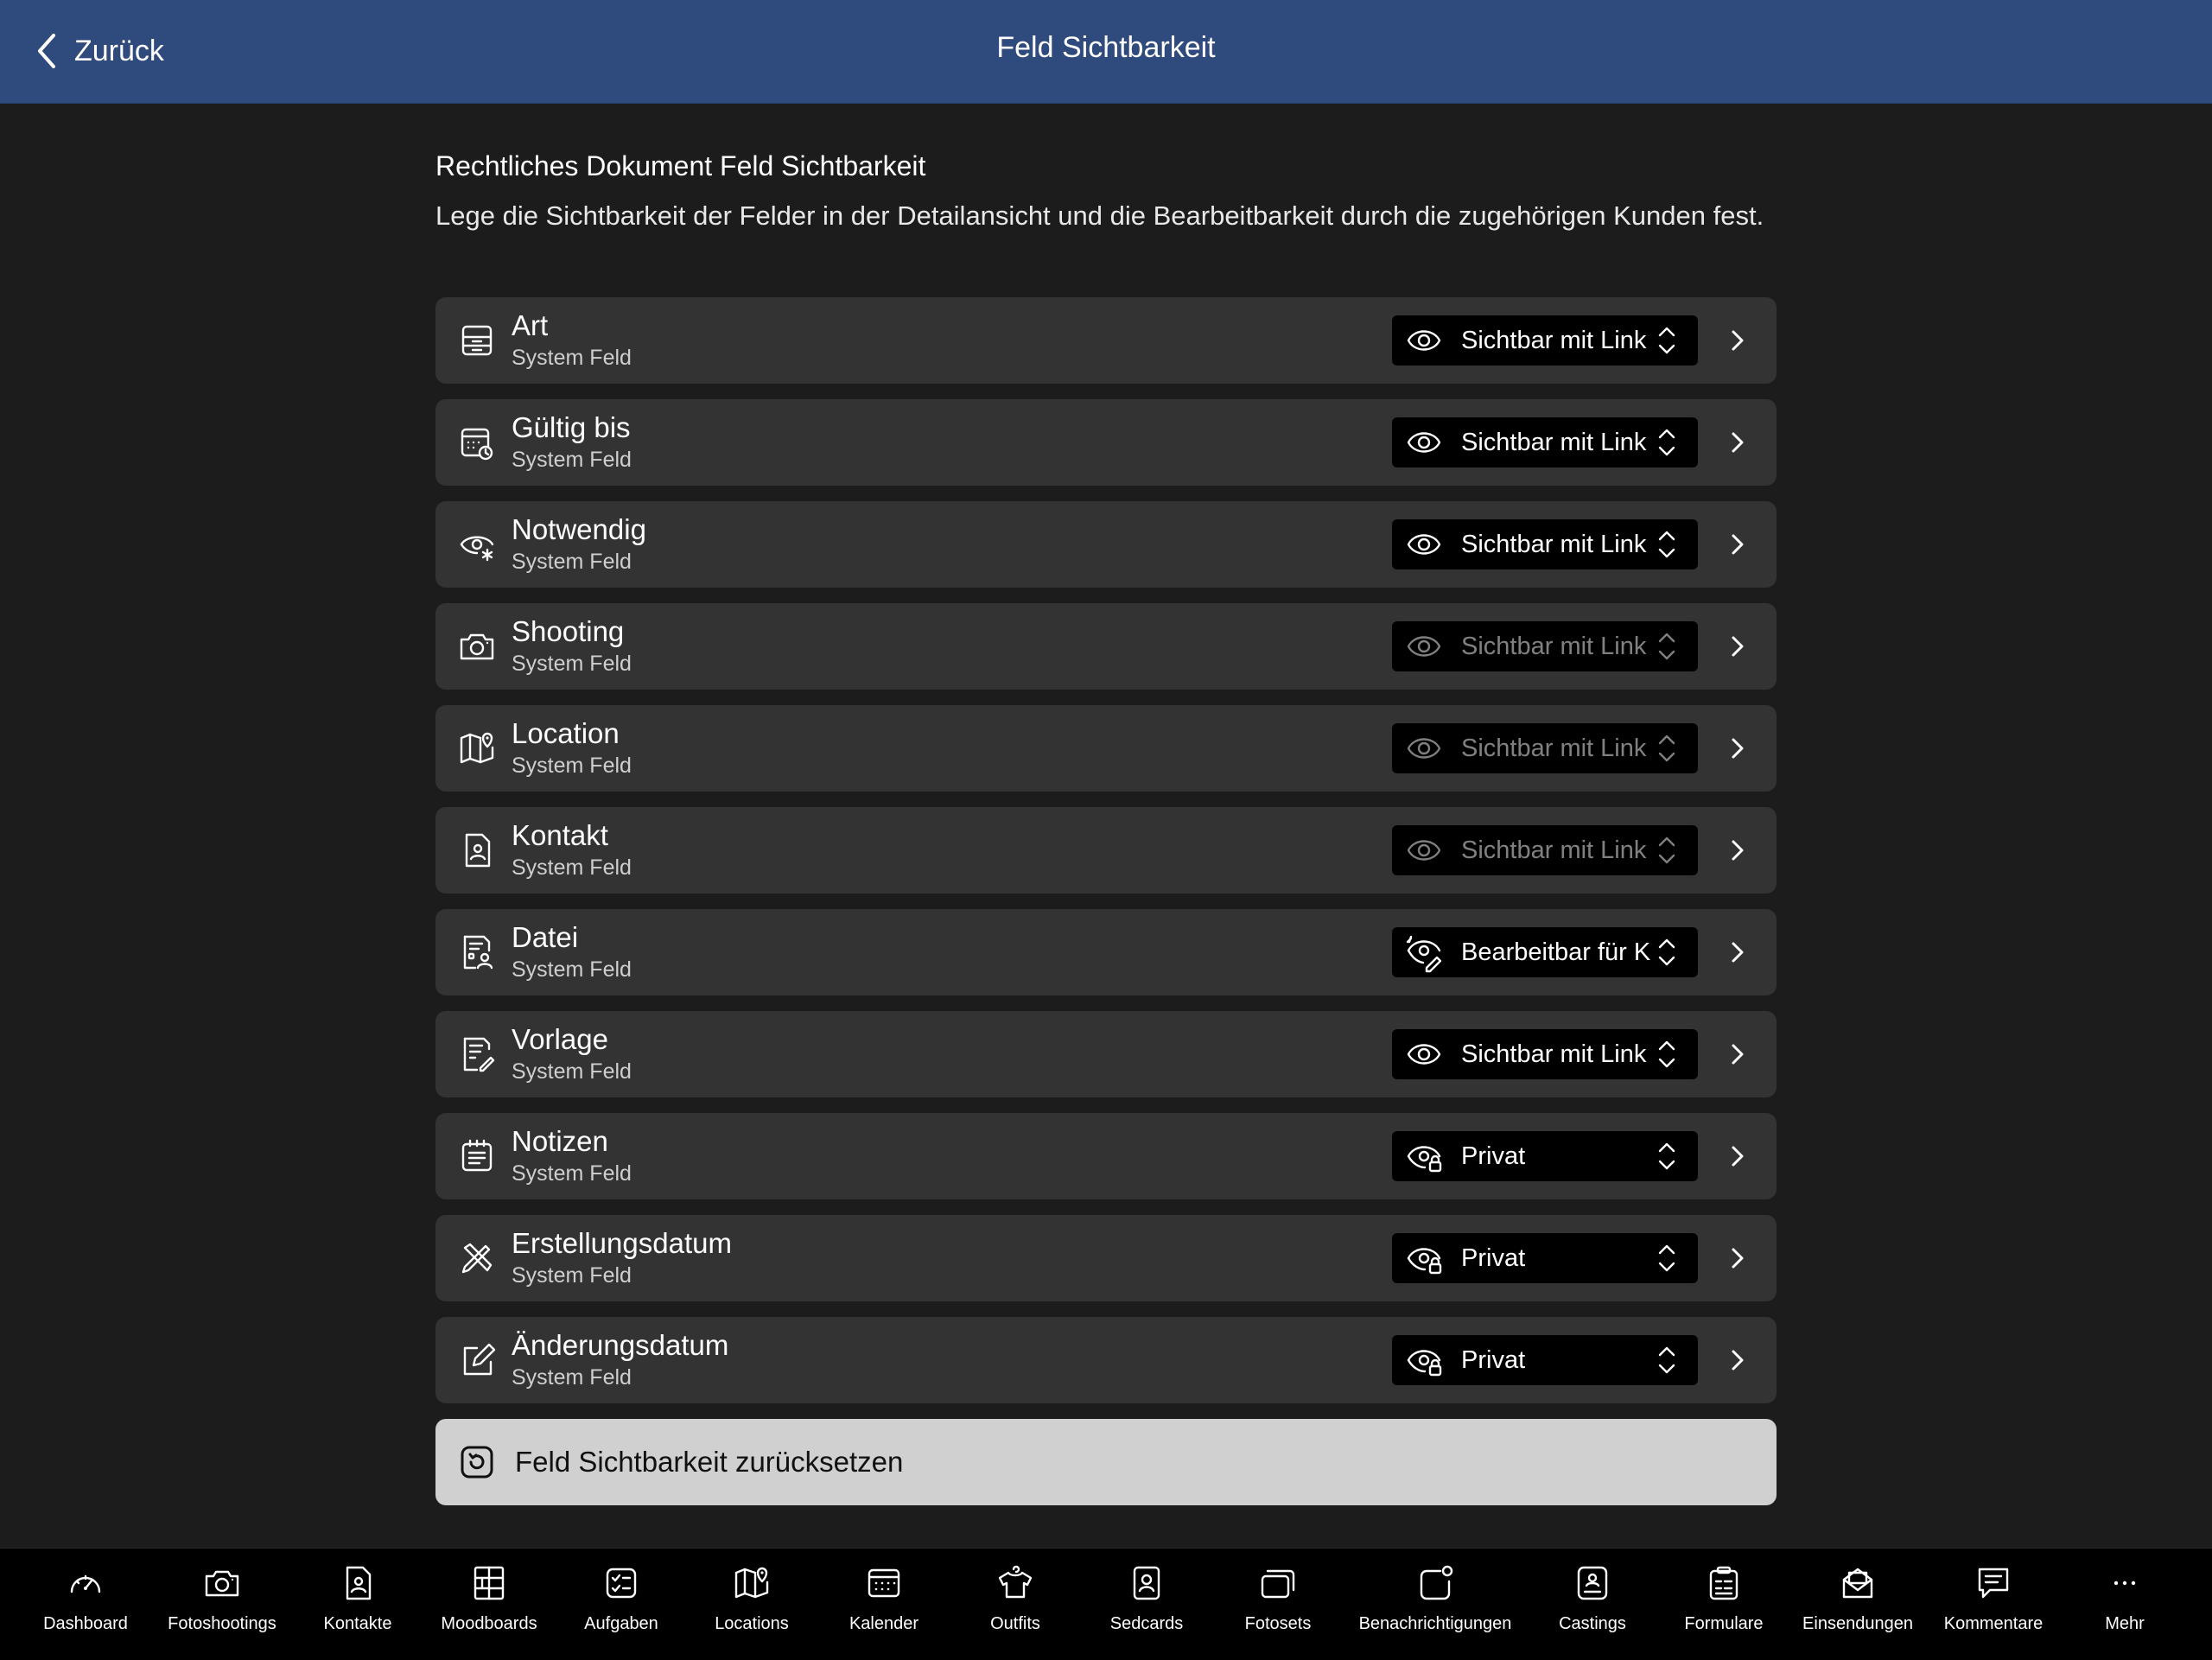 The image size is (2212, 1660). I want to click on visibility-picker: Bearbeitbar für K, so click(1545, 952).